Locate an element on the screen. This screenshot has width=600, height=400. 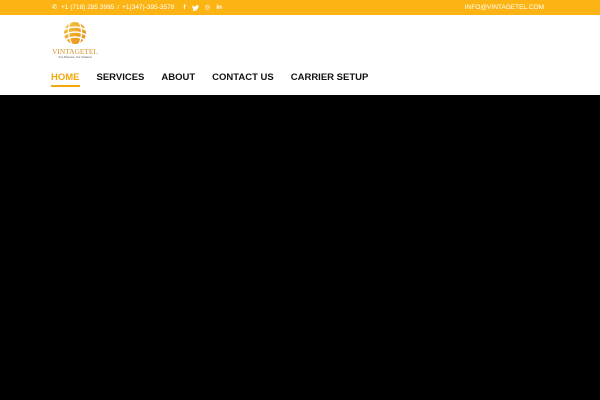
nav-item-about: ABOUT is located at coordinates (178, 78).